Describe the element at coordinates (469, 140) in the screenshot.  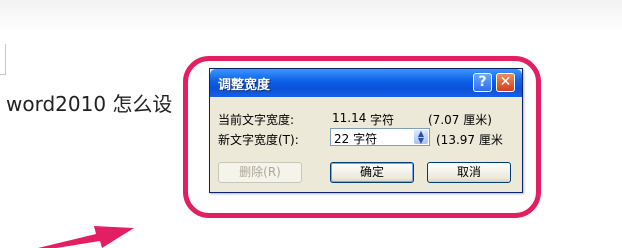
I see `new-width-cm: (13.97 厘米` at that location.